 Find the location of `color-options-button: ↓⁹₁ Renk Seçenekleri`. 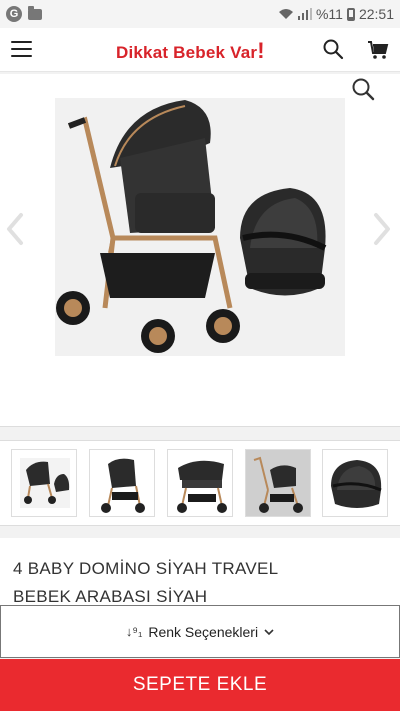

color-options-button: ↓⁹₁ Renk Seçenekleri is located at coordinates (200, 631).